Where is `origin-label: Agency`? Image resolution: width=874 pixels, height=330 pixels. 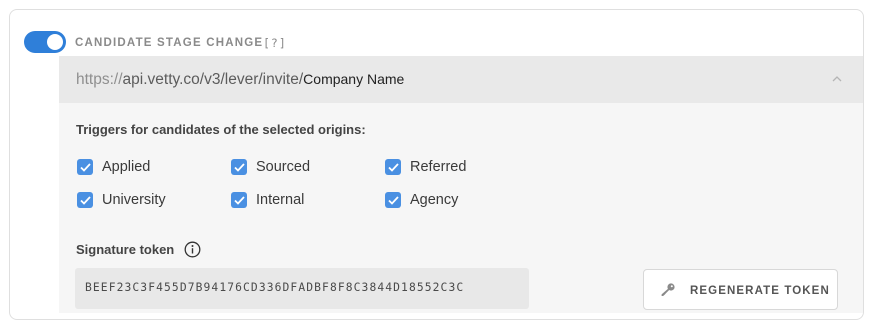
origin-label: Agency is located at coordinates (434, 200).